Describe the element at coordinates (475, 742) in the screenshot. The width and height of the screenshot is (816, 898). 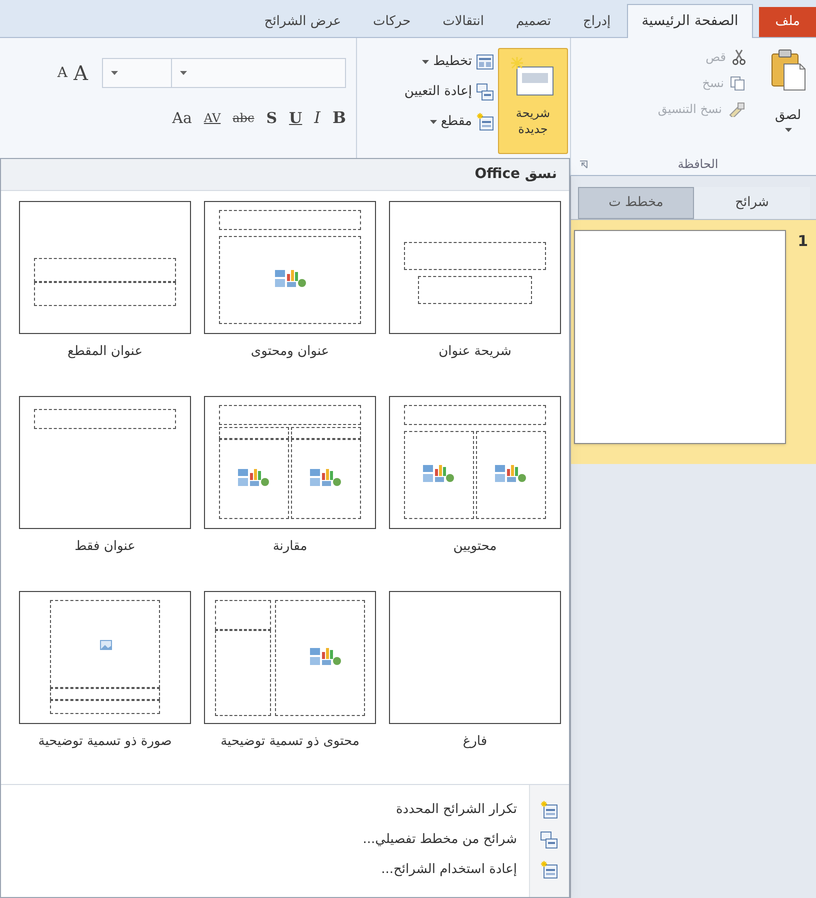
I see `layout-label: فارغ` at that location.